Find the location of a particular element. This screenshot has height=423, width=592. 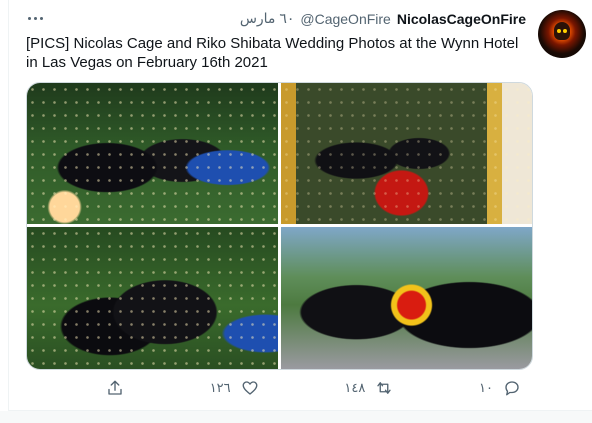

reply-count: ١٠ is located at coordinates (486, 387).